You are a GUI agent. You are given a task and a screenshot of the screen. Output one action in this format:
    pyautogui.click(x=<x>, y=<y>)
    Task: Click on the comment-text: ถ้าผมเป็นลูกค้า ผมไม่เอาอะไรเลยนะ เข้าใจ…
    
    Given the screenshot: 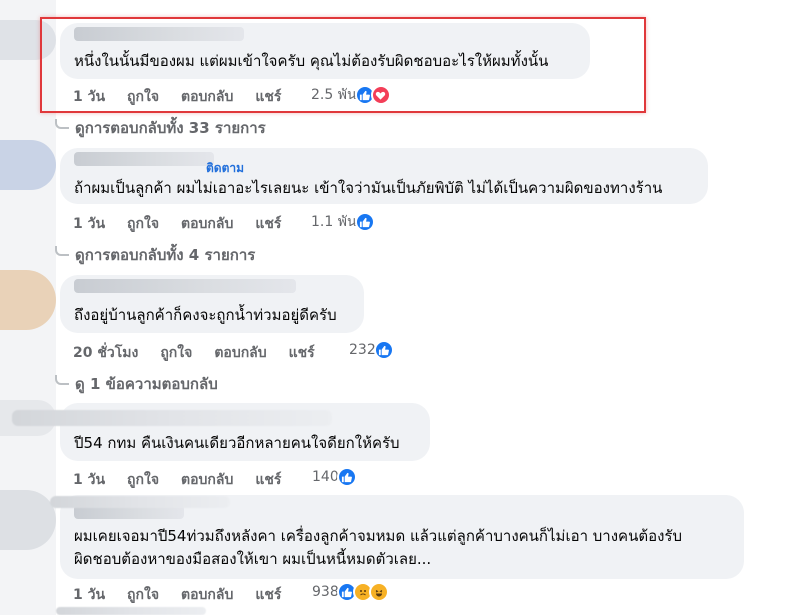 What is the action you would take?
    pyautogui.click(x=368, y=188)
    